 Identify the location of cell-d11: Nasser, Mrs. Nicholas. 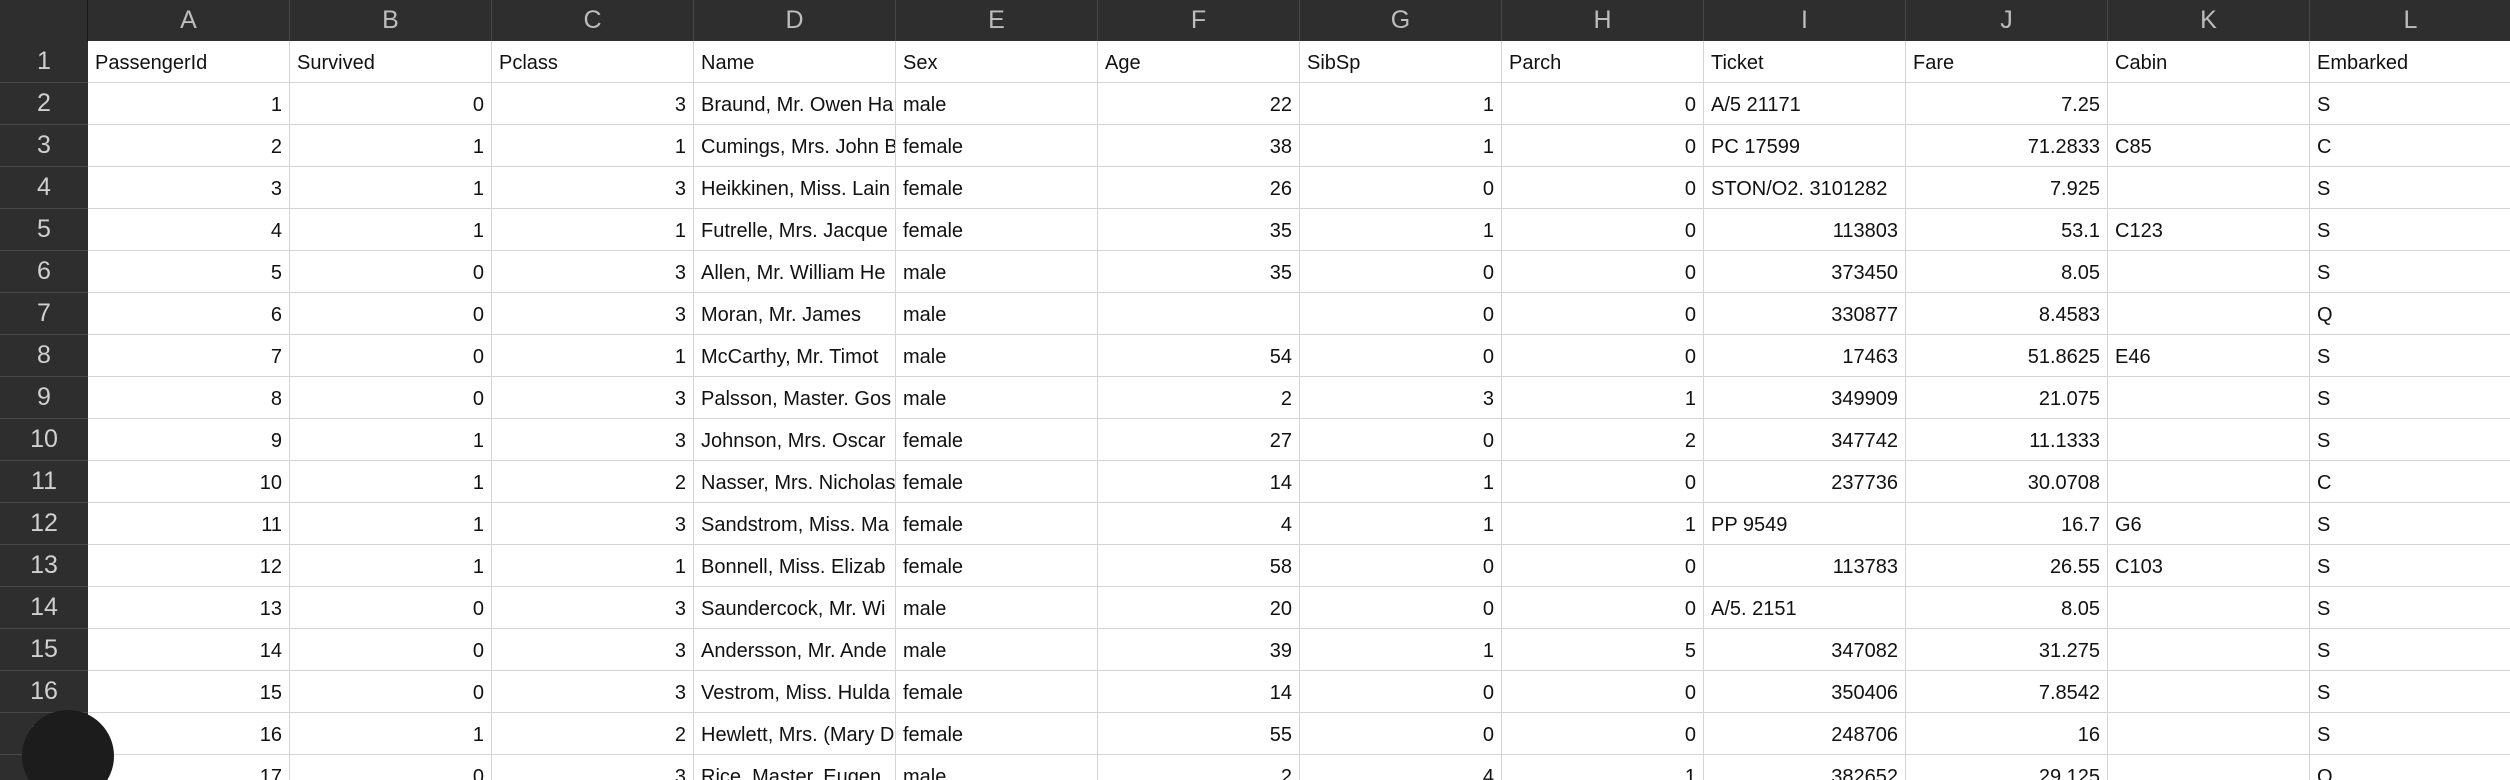
(795, 482).